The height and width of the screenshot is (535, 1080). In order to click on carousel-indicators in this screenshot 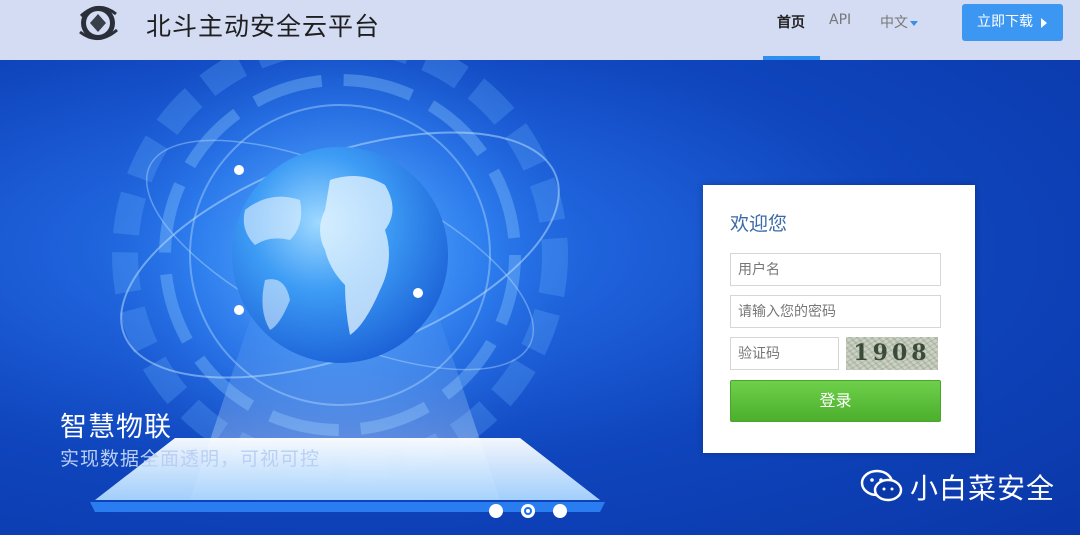, I will do `click(529, 512)`.